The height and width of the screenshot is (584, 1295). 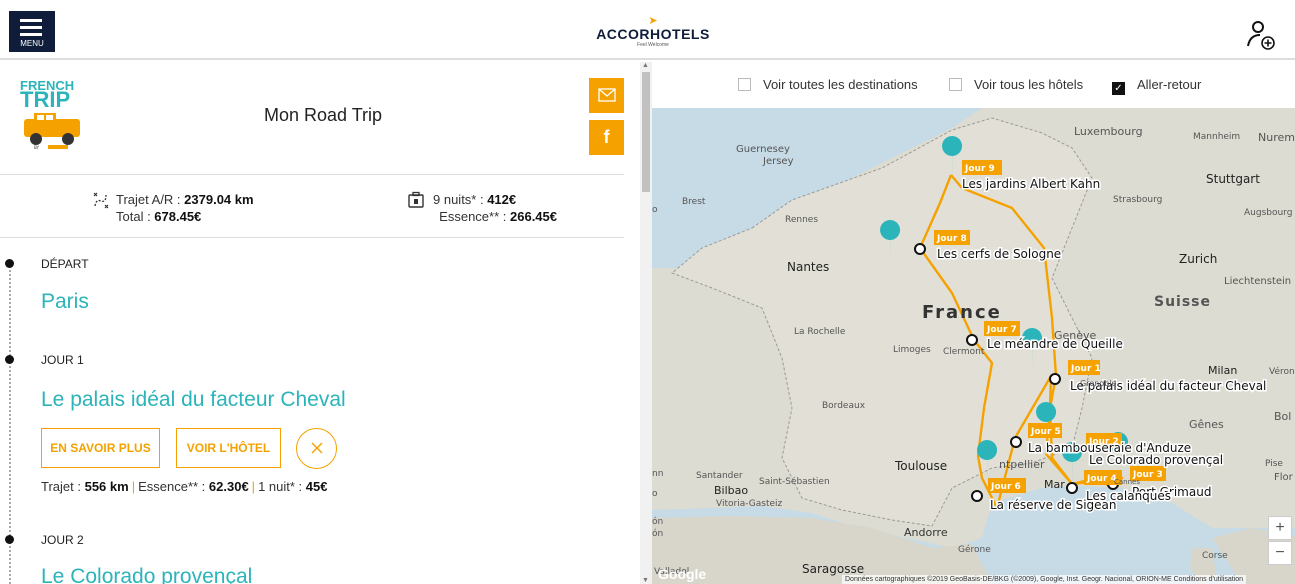 I want to click on total-value: 678.45€, so click(x=178, y=216).